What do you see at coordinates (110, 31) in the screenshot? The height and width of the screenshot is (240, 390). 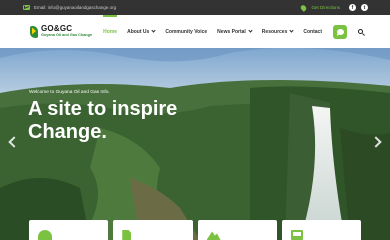 I see `nav-item-home: Home` at bounding box center [110, 31].